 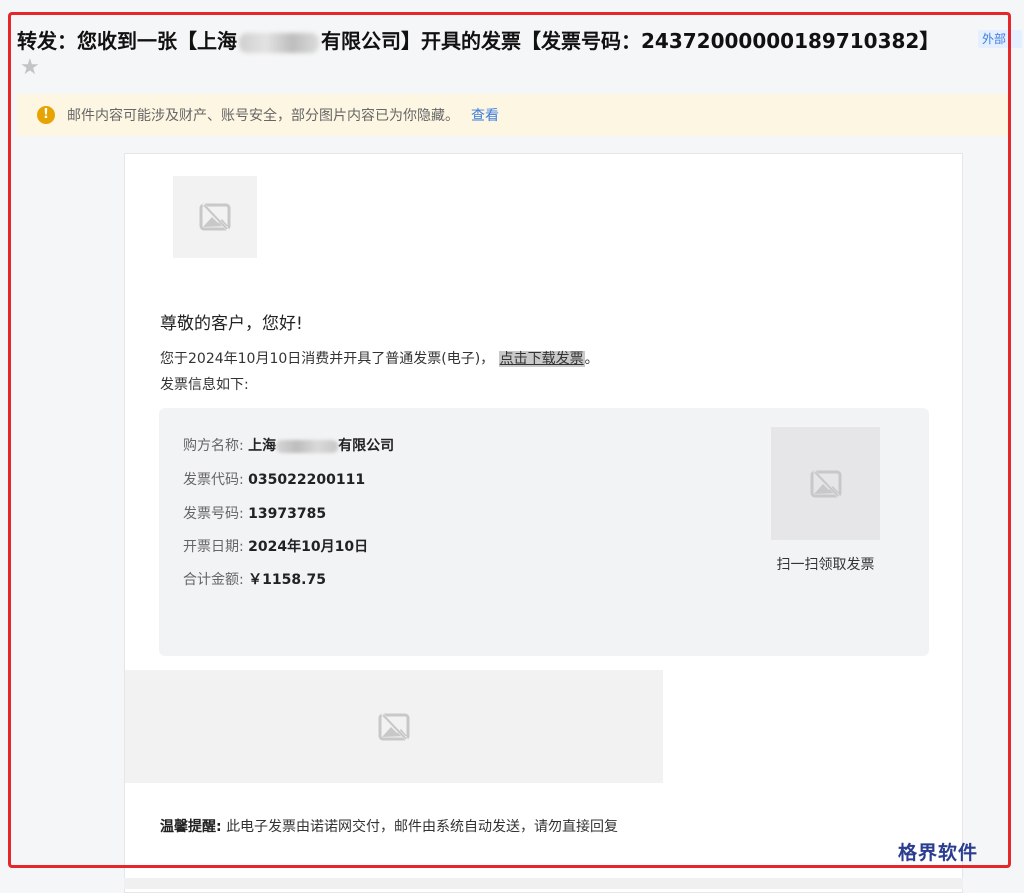 What do you see at coordinates (30, 68) in the screenshot?
I see `star-icon: ★` at bounding box center [30, 68].